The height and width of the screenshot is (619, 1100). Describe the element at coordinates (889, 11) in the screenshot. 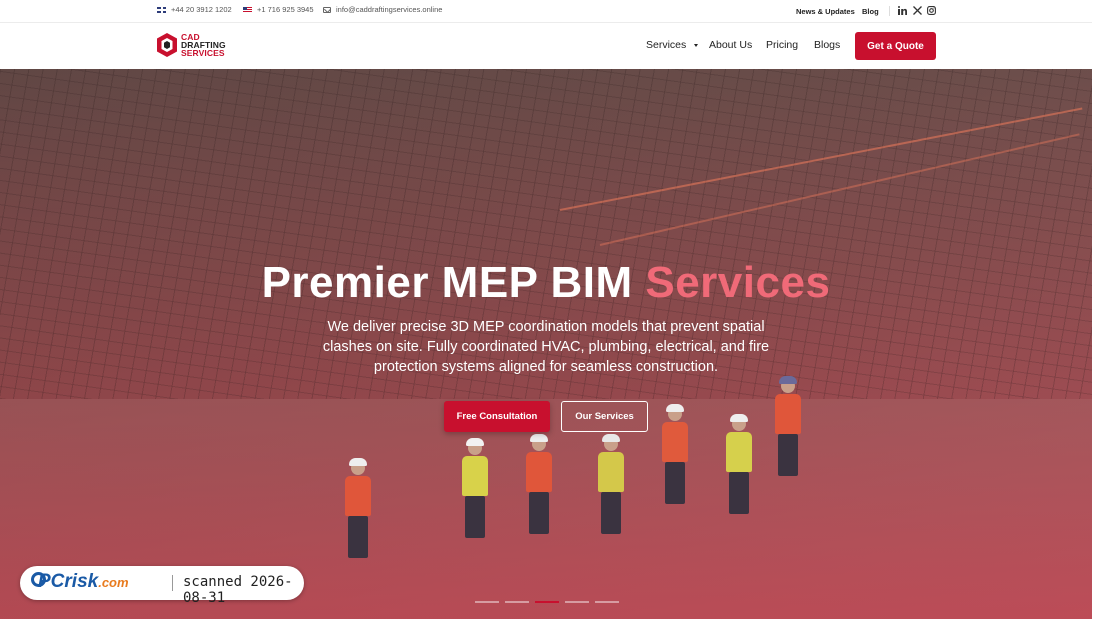

I see `divider` at that location.